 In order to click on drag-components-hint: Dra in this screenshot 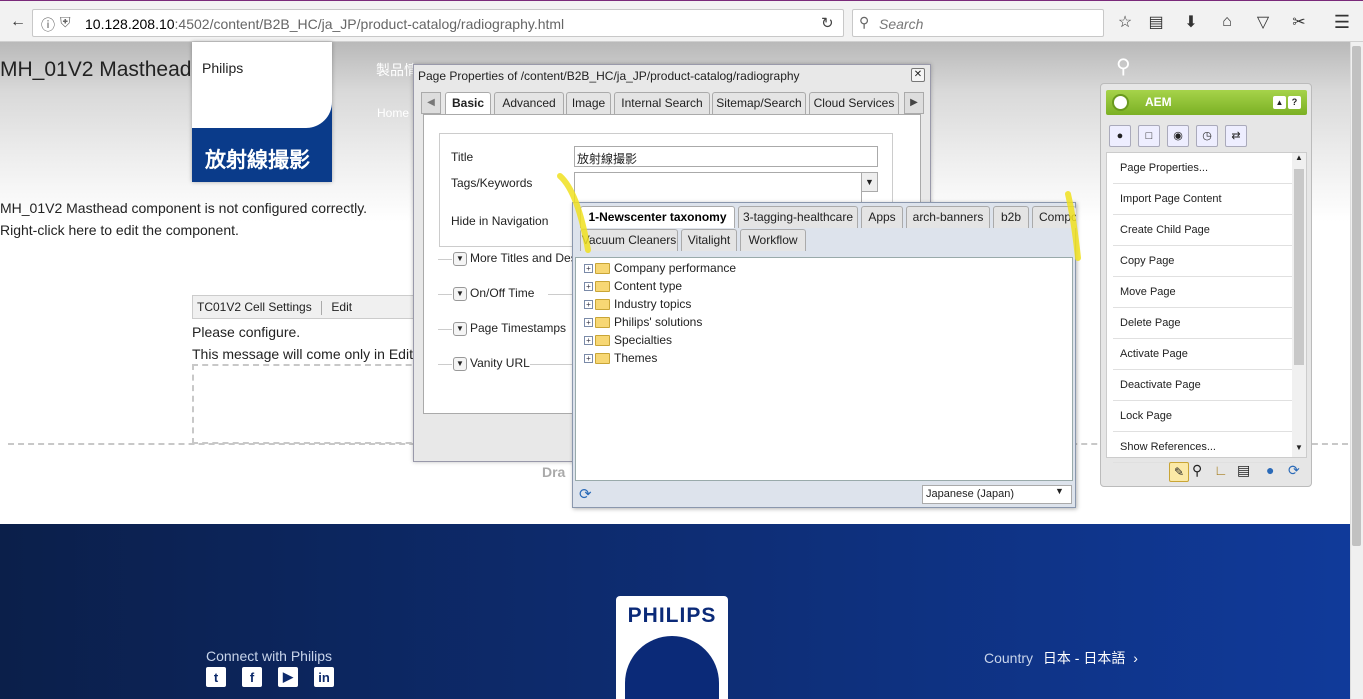, I will do `click(554, 472)`.